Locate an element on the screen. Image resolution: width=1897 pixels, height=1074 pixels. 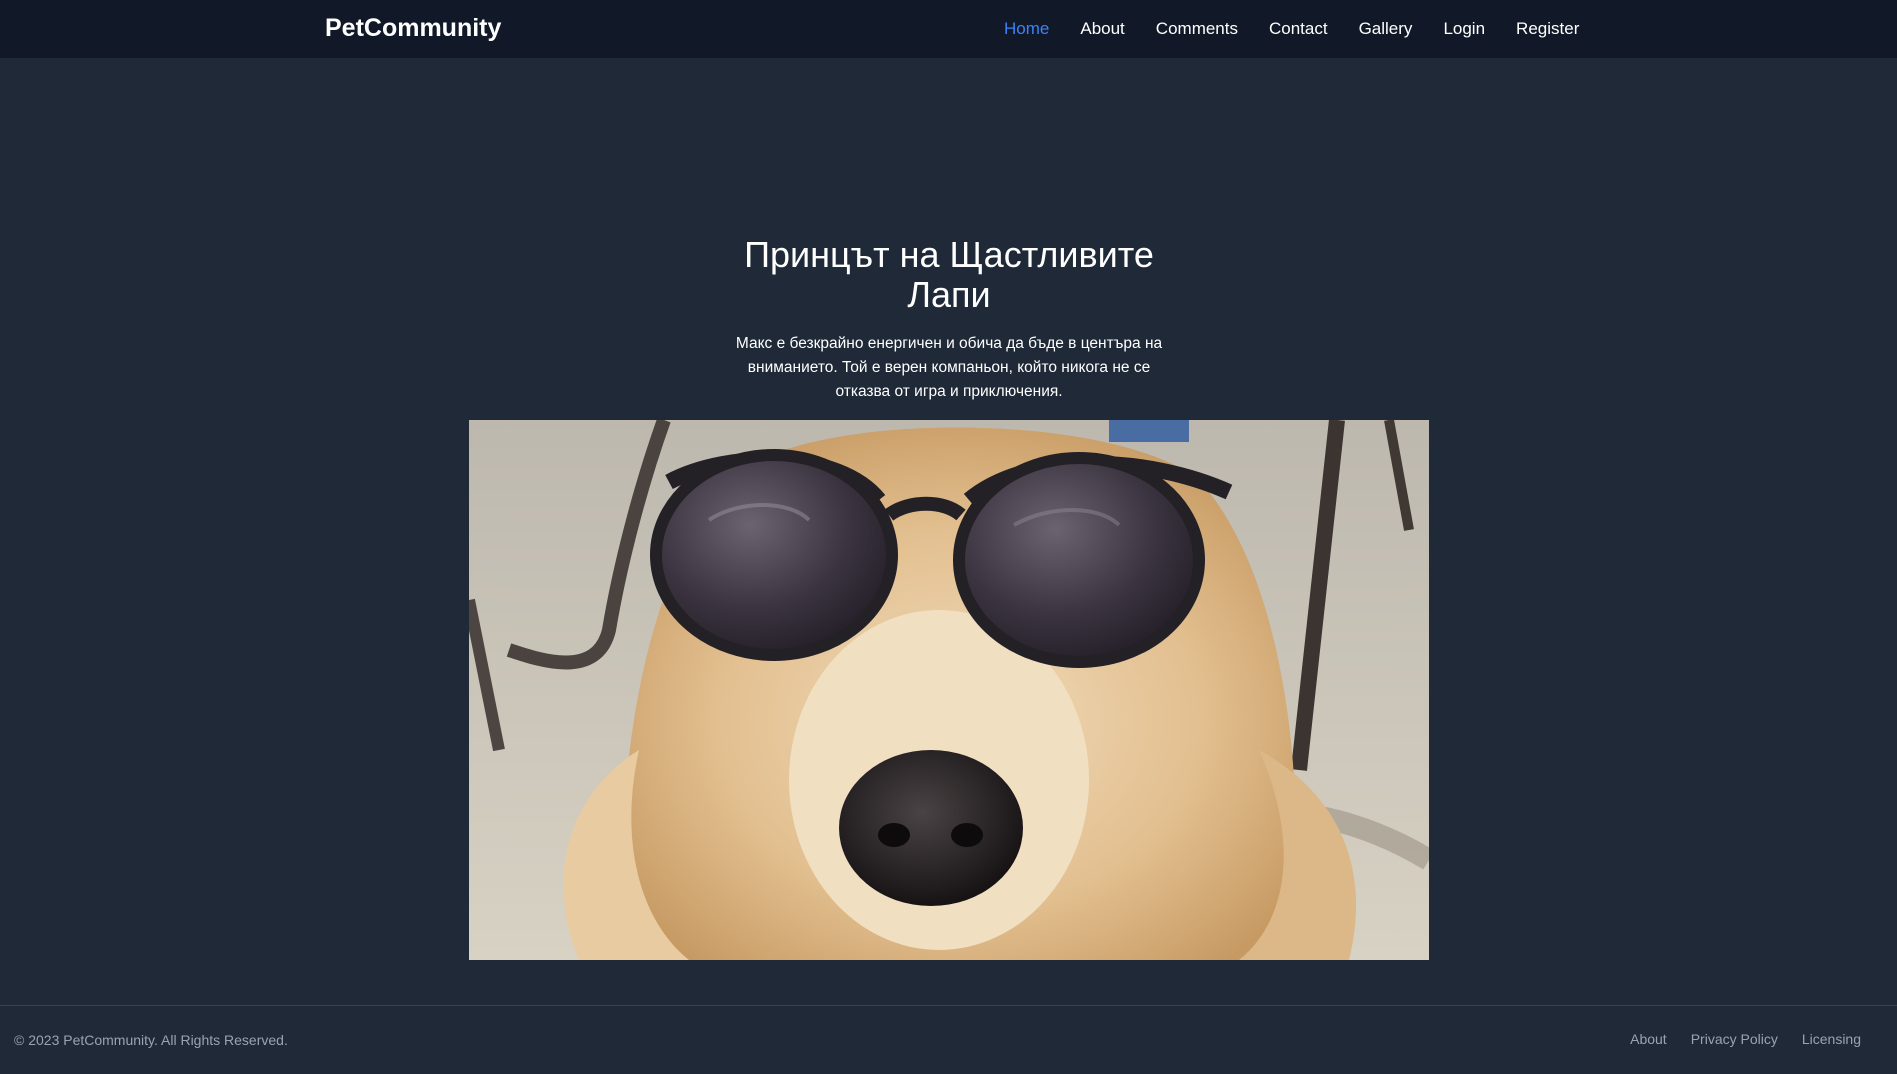
footer-link-about: About is located at coordinates (1648, 1039).